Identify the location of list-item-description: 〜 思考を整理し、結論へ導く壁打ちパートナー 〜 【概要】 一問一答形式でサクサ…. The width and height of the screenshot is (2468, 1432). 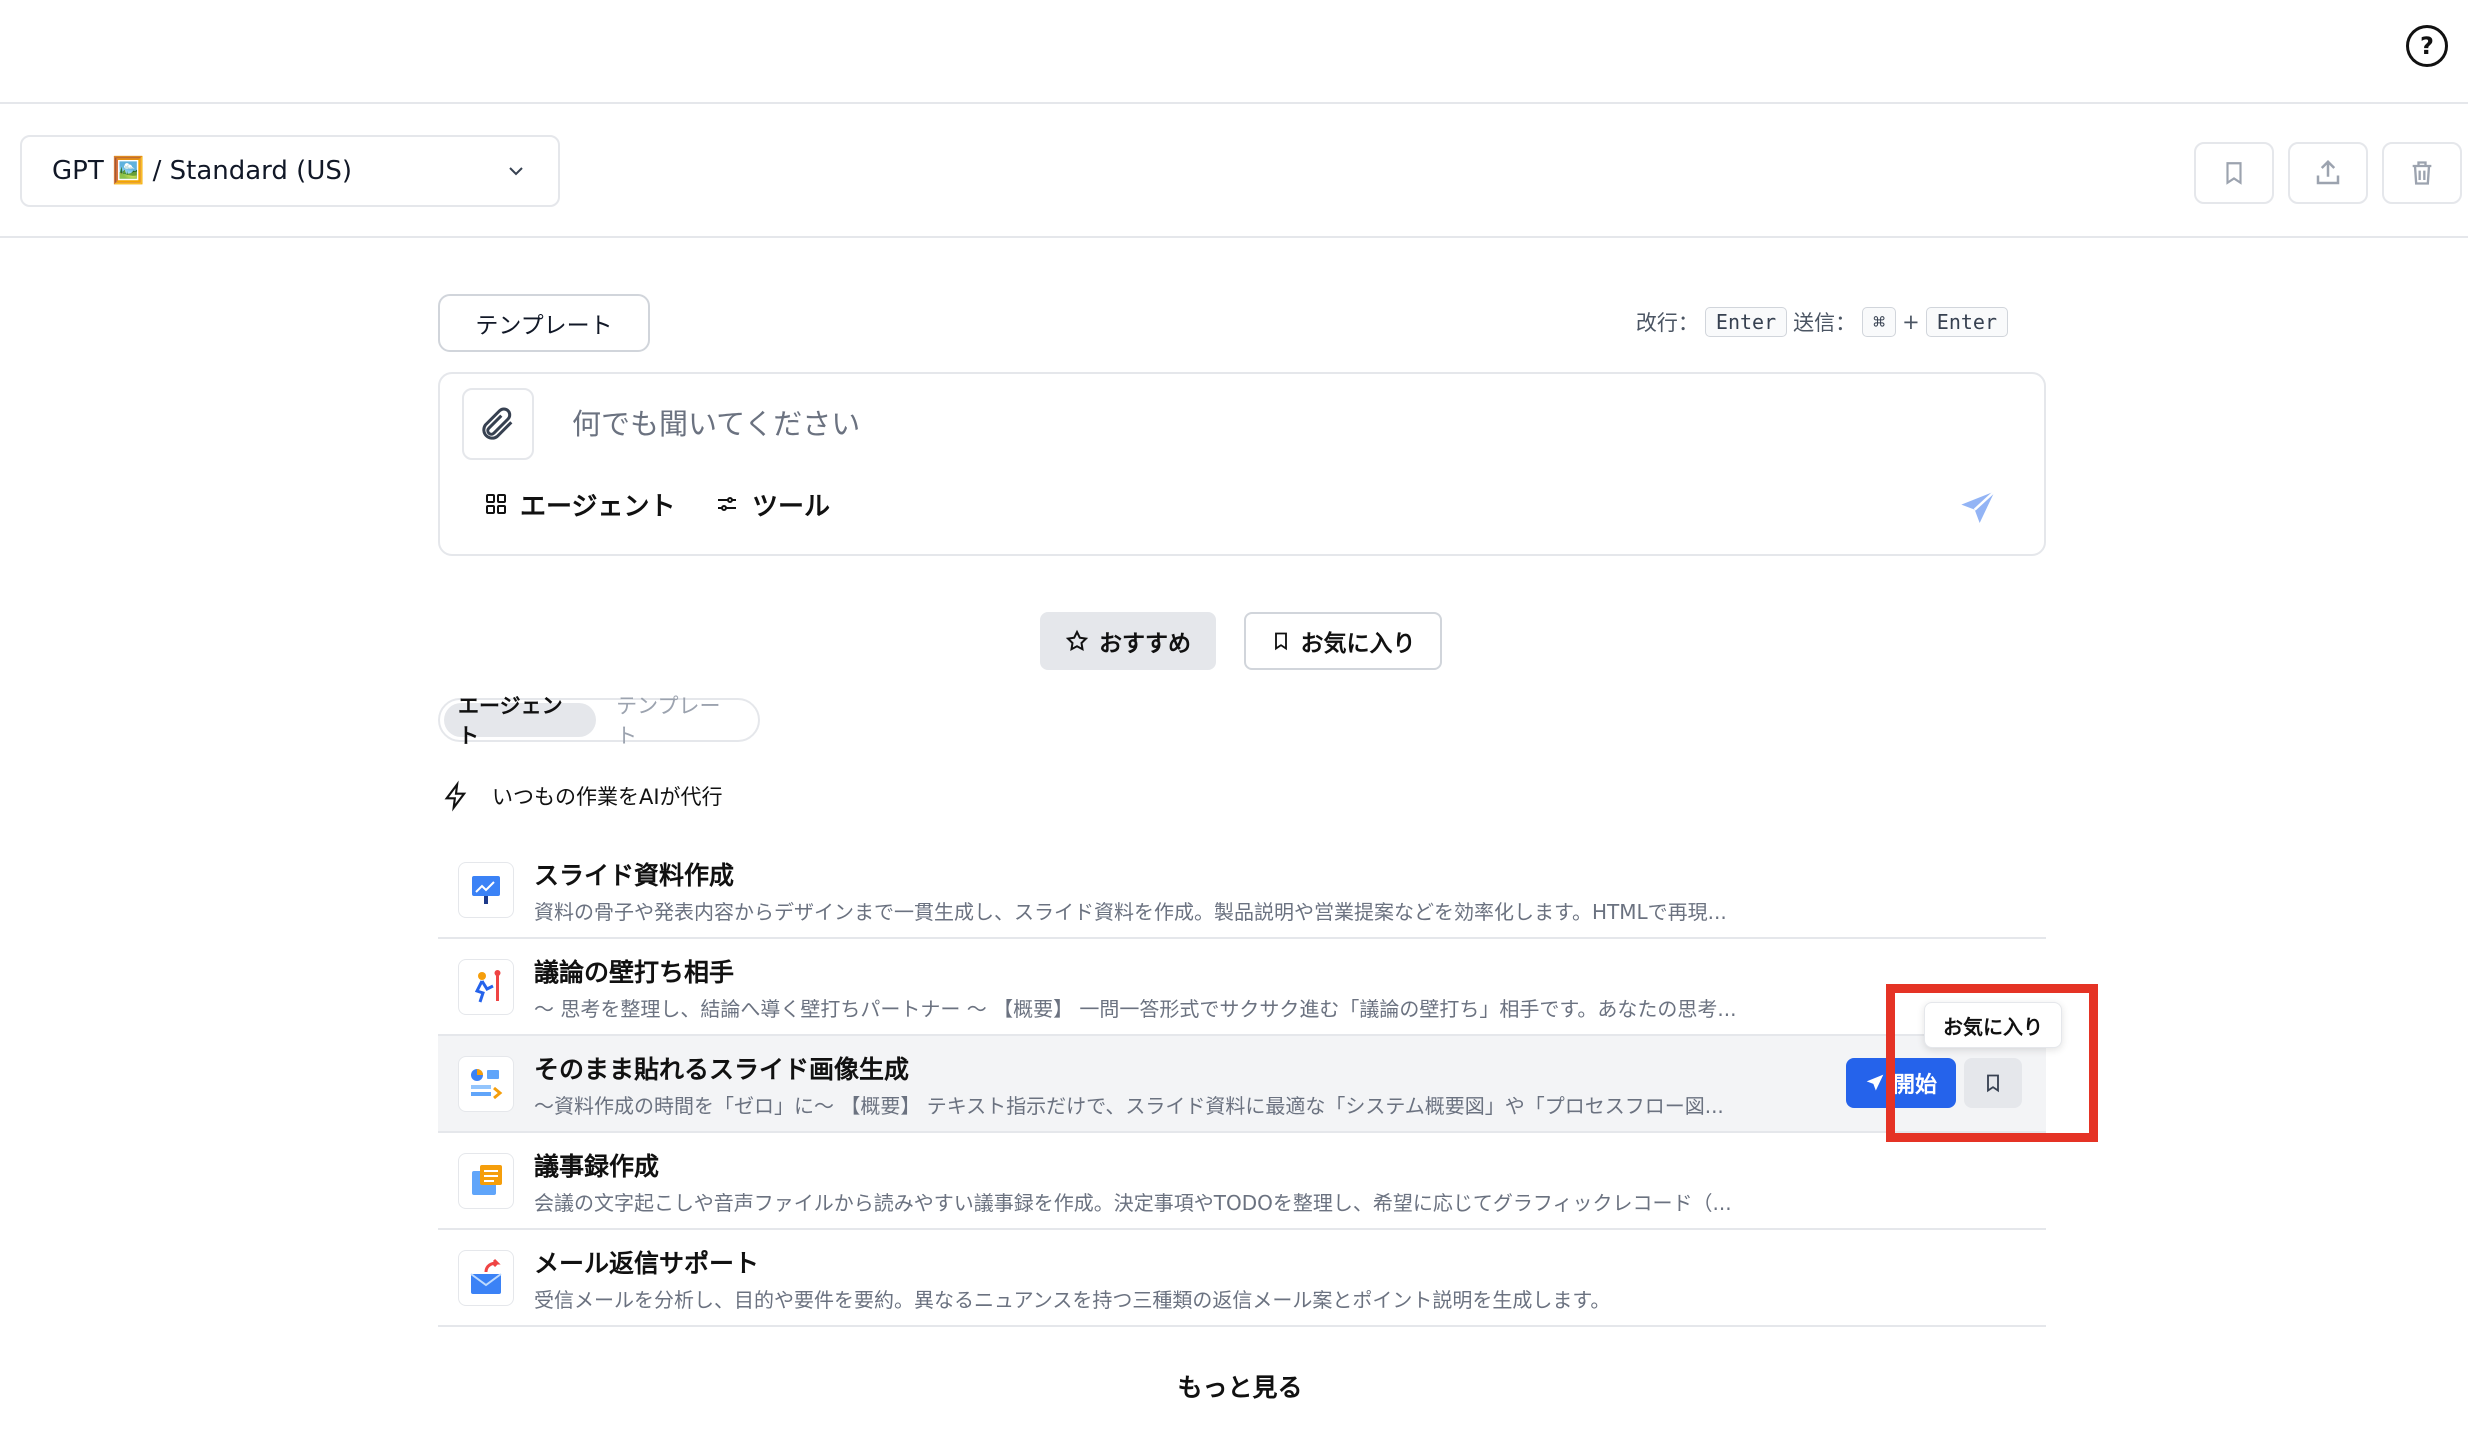
(1135, 1009).